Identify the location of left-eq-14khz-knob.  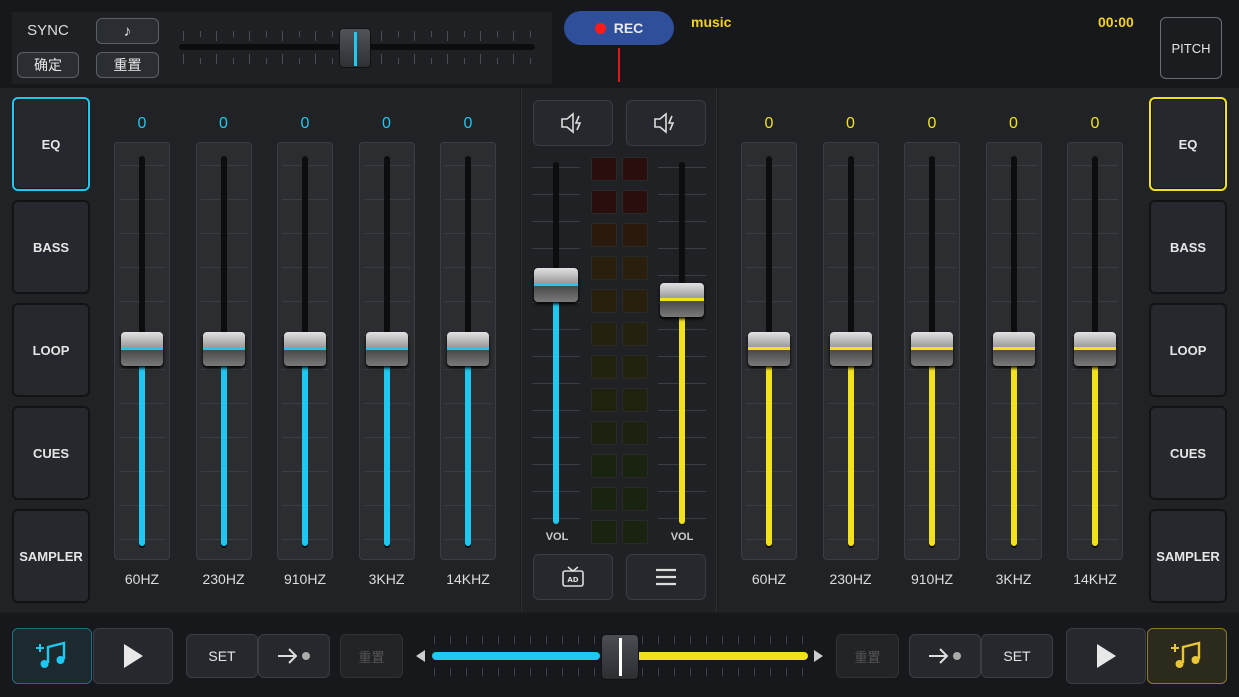
(468, 349).